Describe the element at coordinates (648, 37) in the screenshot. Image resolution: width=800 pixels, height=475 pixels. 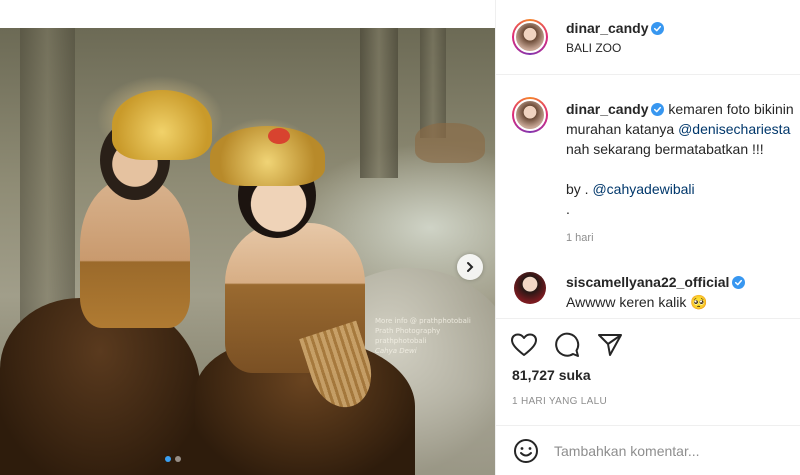
I see `post-header: dinar_candy BALI ZOO` at that location.